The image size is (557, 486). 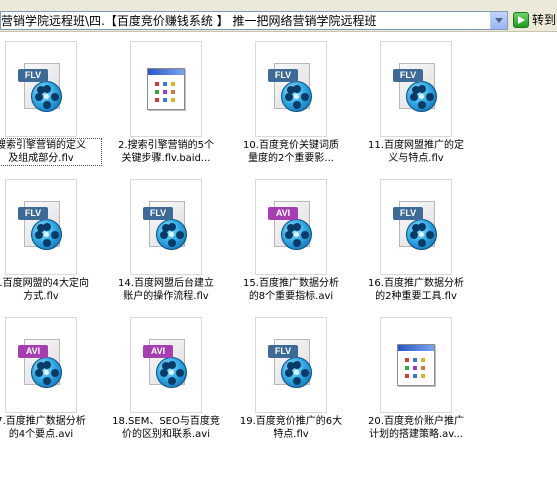 What do you see at coordinates (291, 421) in the screenshot?
I see `file-name-line-1: 19.百度竞价推广的6大` at bounding box center [291, 421].